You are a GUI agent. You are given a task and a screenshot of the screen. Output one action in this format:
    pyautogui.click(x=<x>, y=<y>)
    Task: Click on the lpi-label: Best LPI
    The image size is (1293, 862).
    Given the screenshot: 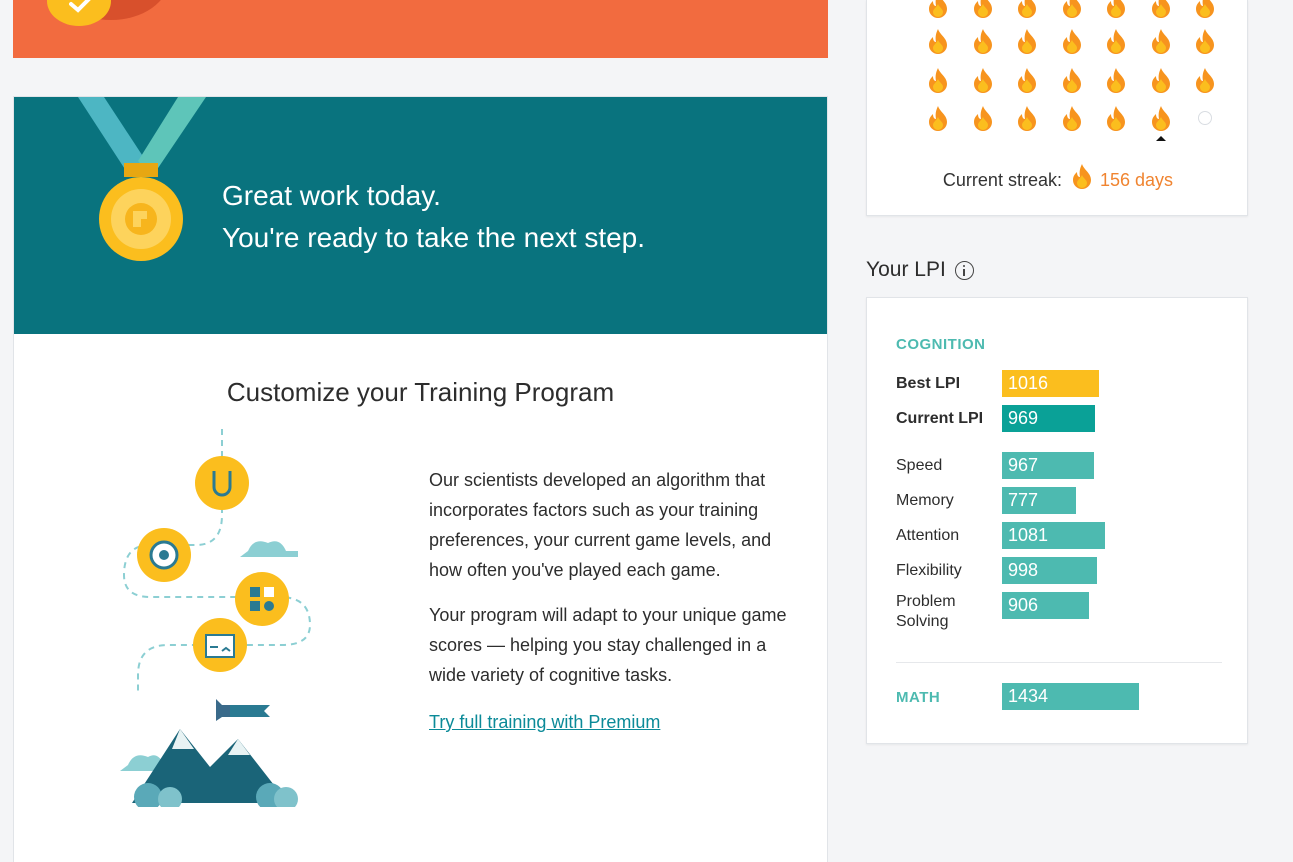 What is the action you would take?
    pyautogui.click(x=928, y=383)
    